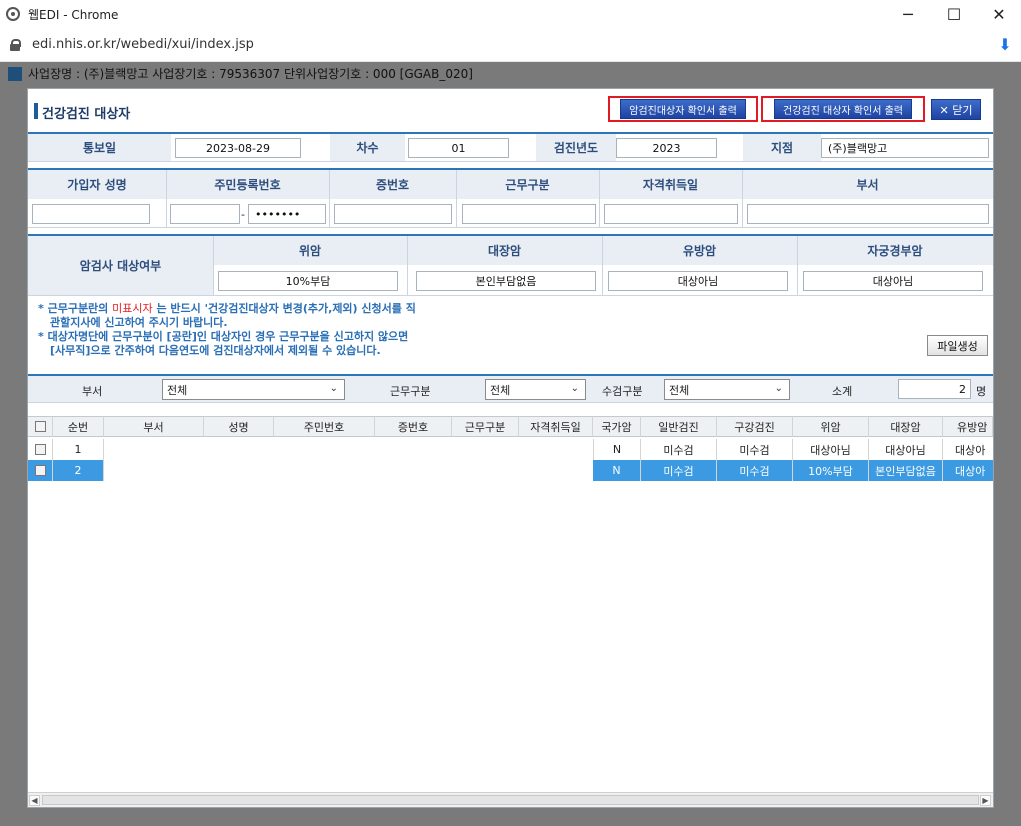  What do you see at coordinates (78, 449) in the screenshot?
I see `cell-no: 1` at bounding box center [78, 449].